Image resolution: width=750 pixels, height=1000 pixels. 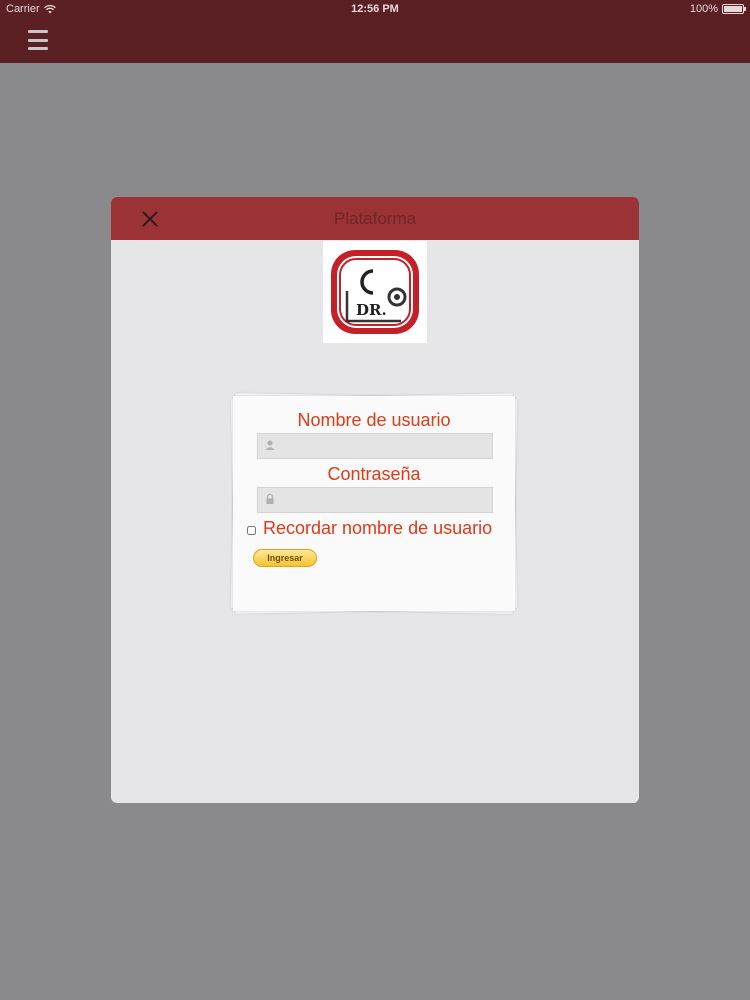 What do you see at coordinates (38, 40) in the screenshot?
I see `hamburger-menu-icon` at bounding box center [38, 40].